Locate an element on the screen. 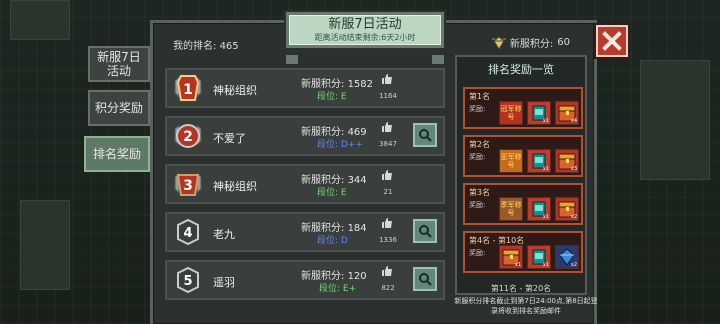 This screenshot has width=720, height=324. close-button is located at coordinates (612, 41).